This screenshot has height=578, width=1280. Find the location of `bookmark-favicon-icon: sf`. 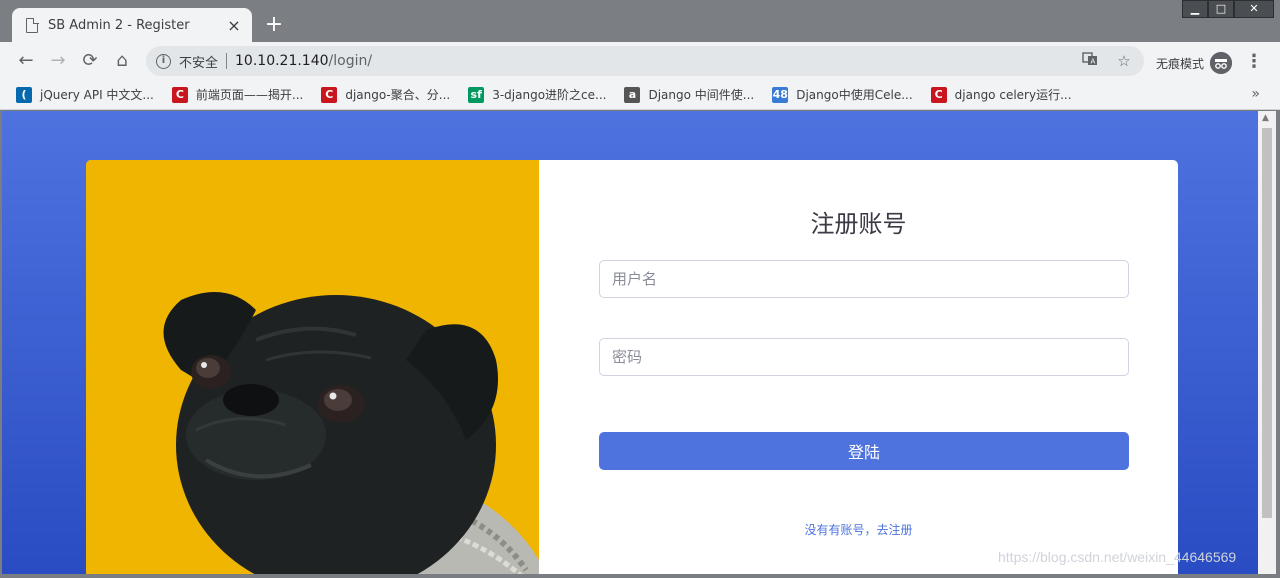

bookmark-favicon-icon: sf is located at coordinates (476, 94).